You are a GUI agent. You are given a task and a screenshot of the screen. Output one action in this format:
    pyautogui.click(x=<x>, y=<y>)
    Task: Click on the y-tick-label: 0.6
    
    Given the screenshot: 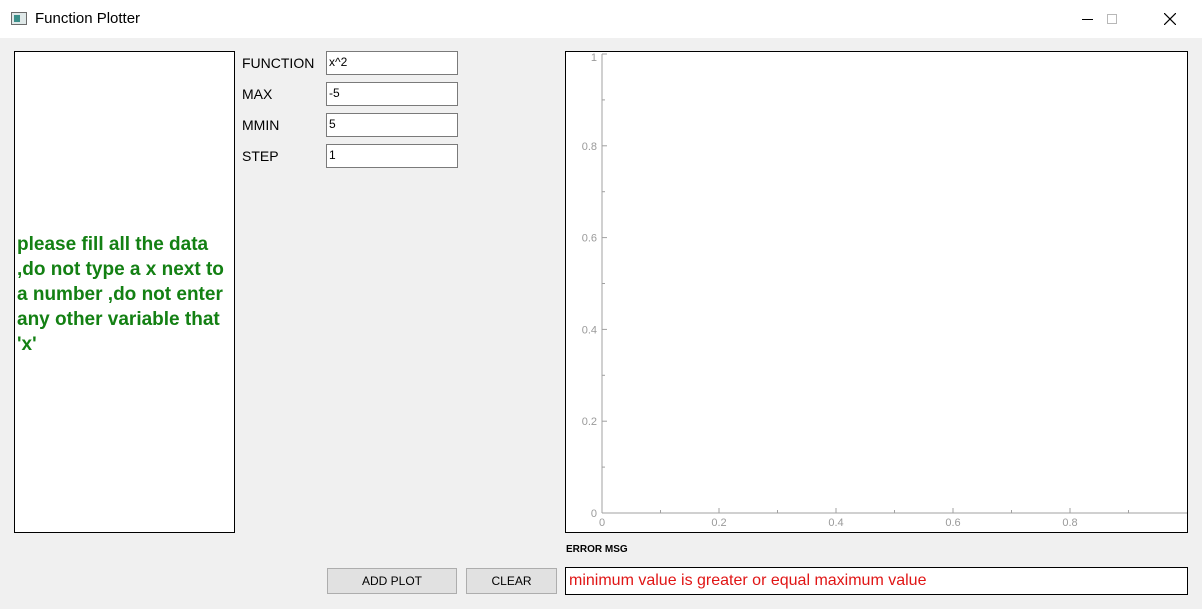 What is the action you would take?
    pyautogui.click(x=589, y=239)
    